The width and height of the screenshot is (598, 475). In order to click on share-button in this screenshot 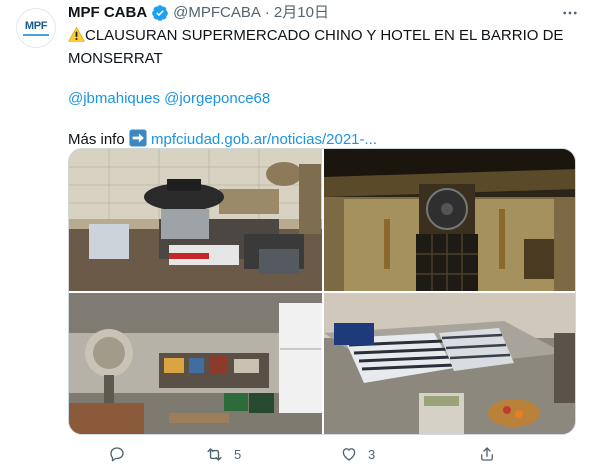, I will do `click(492, 454)`.